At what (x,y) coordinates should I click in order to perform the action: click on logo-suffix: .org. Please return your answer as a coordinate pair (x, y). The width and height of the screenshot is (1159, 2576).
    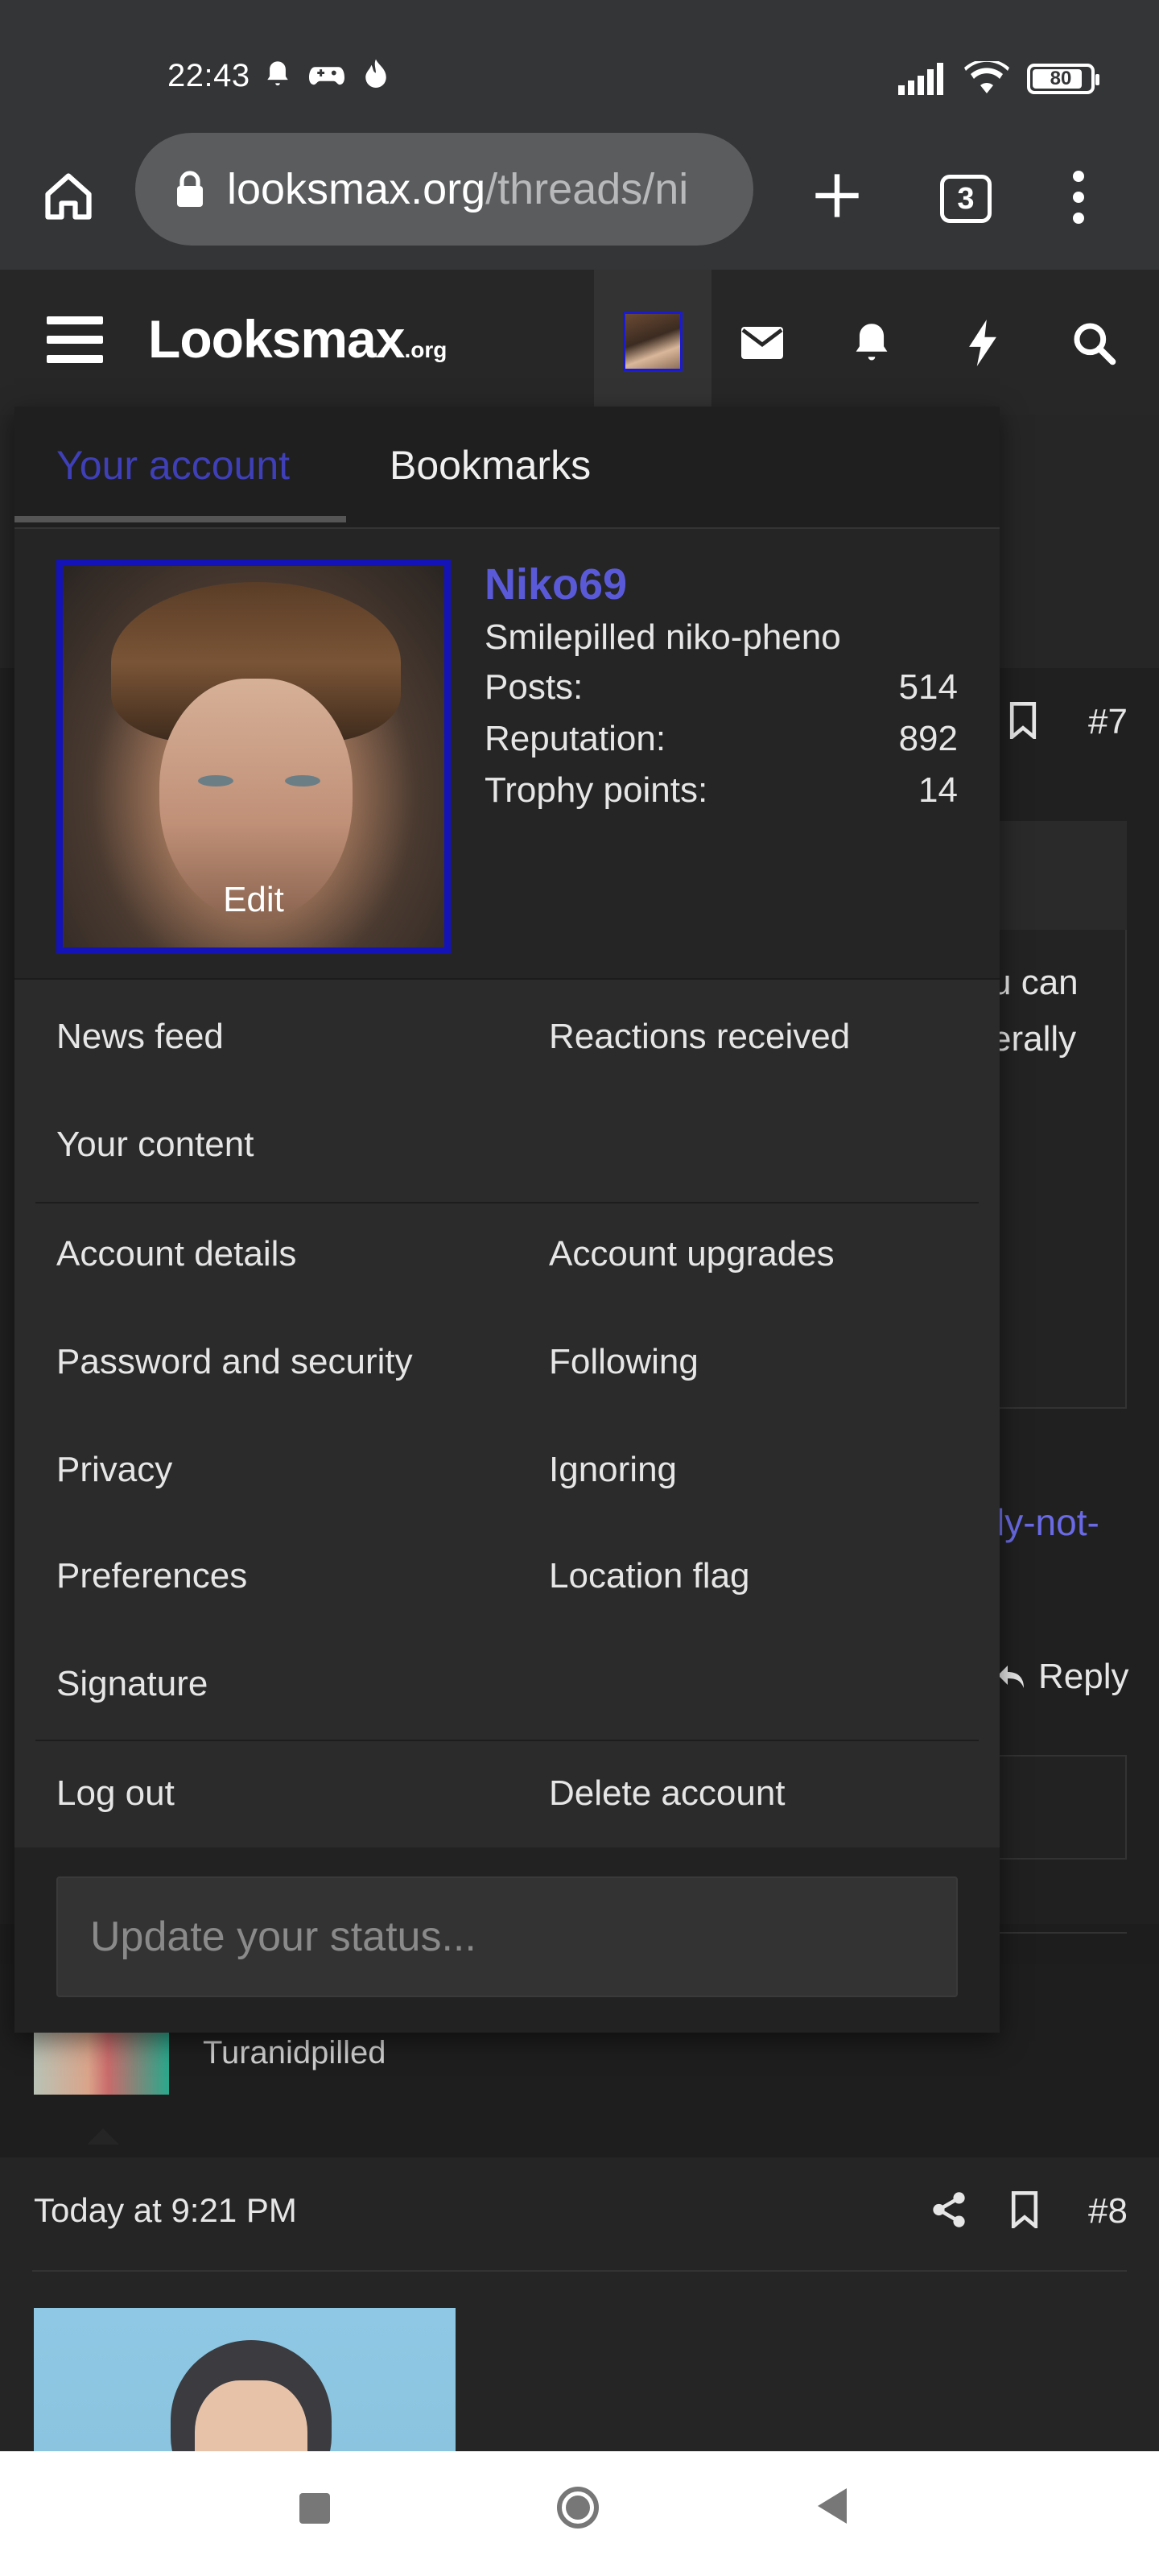
    Looking at the image, I should click on (426, 349).